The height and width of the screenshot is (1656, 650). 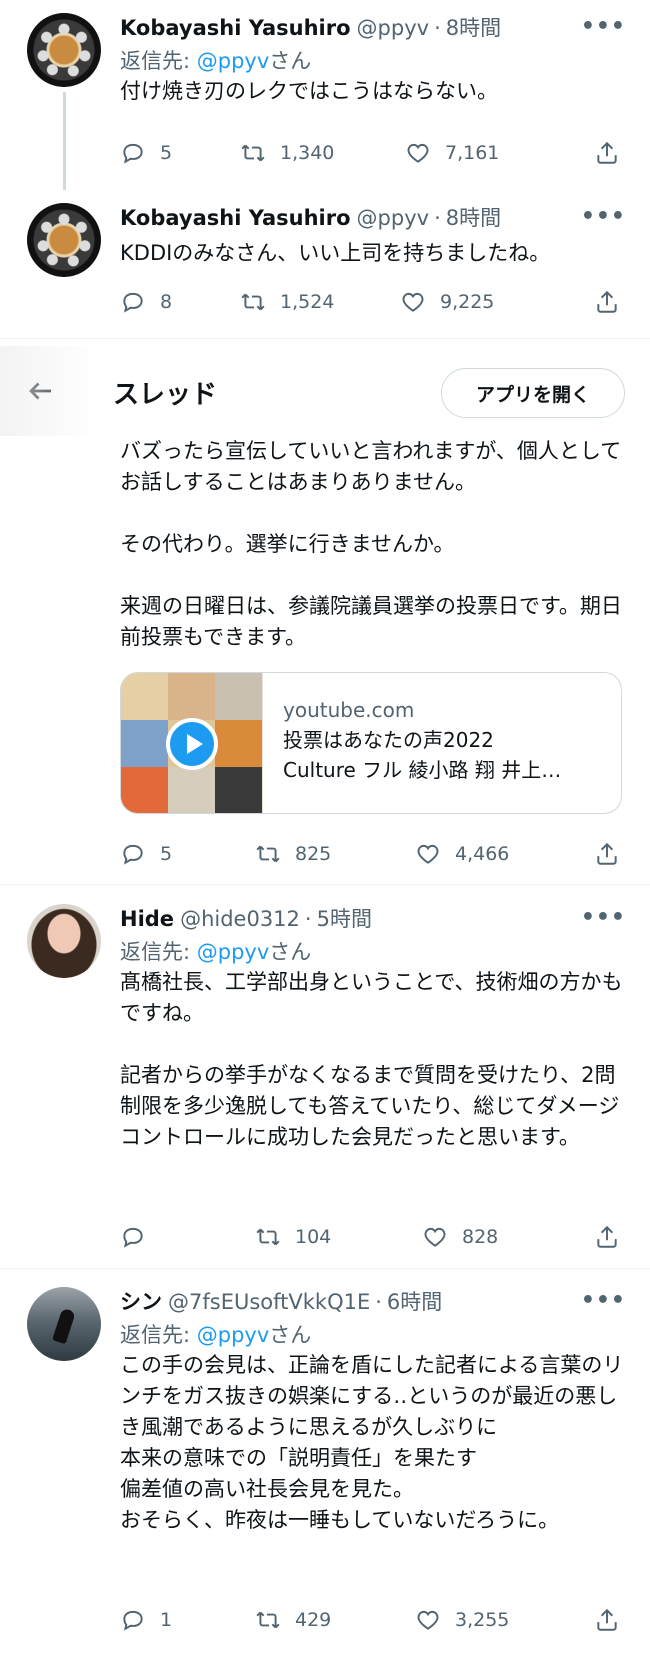 What do you see at coordinates (50, 391) in the screenshot?
I see `header-overlay` at bounding box center [50, 391].